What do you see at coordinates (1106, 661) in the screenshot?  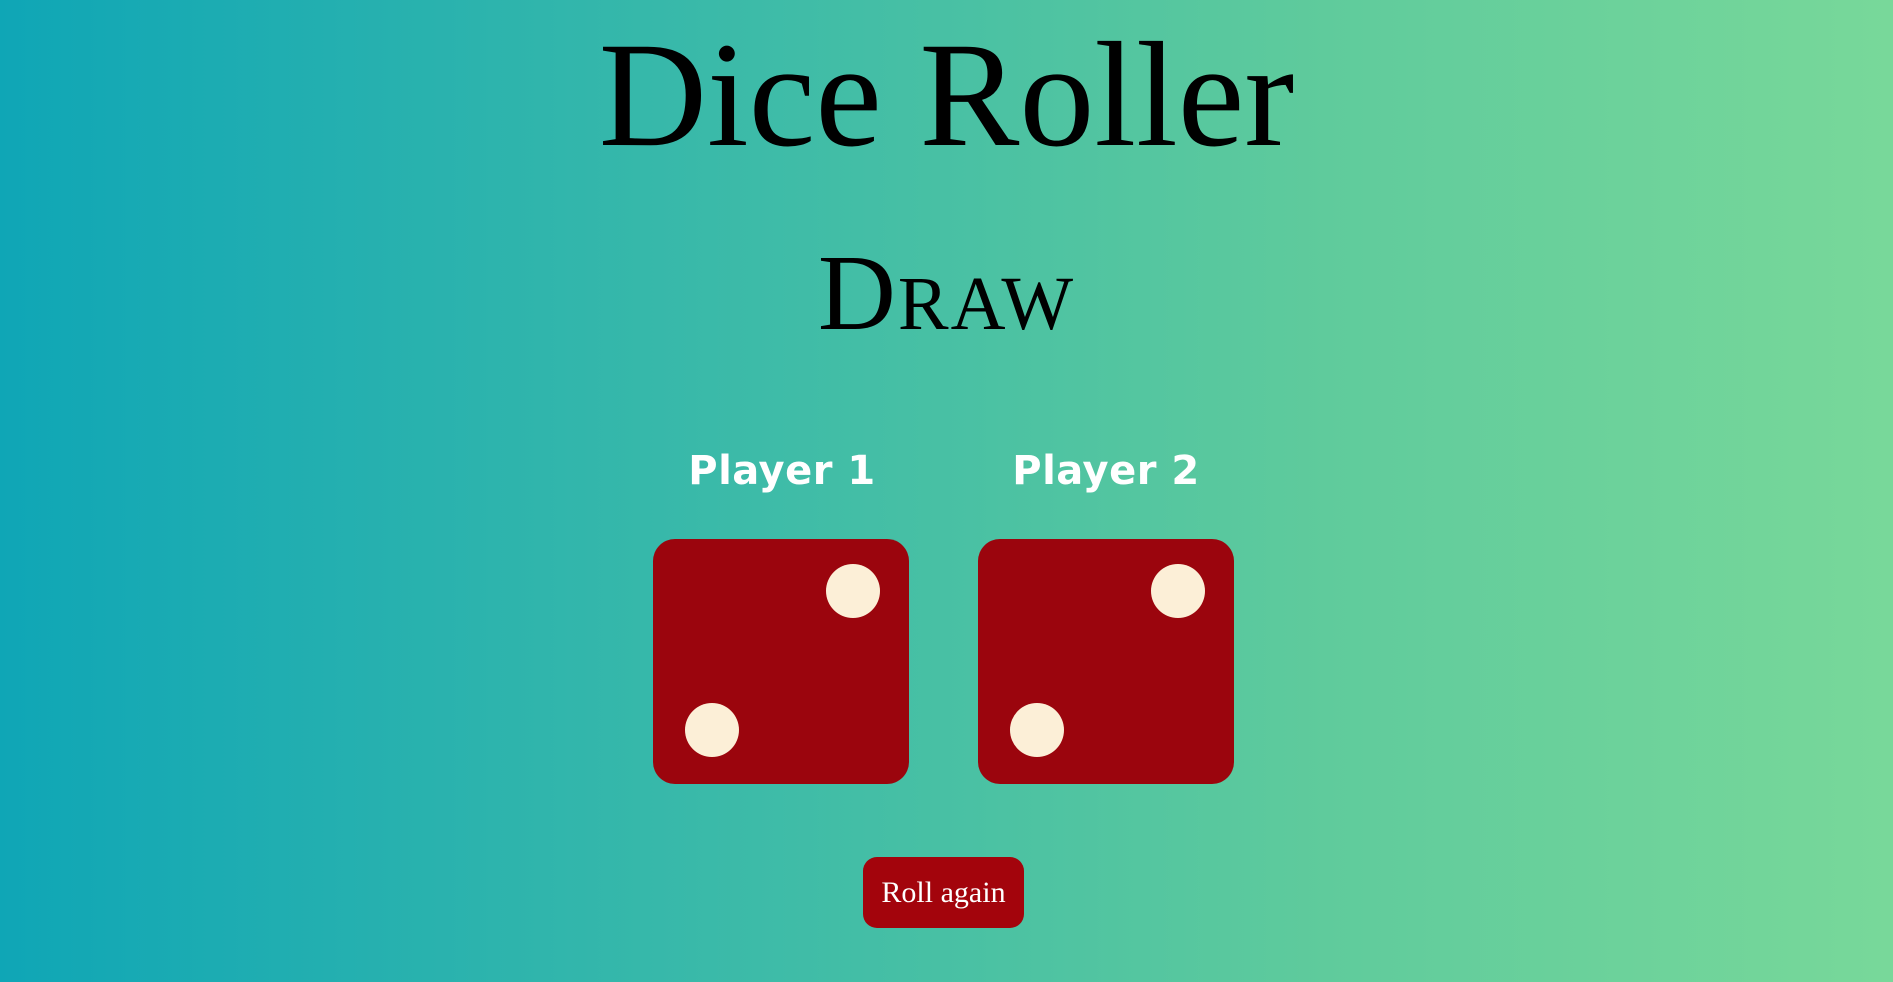 I see `player-2-die-icon` at bounding box center [1106, 661].